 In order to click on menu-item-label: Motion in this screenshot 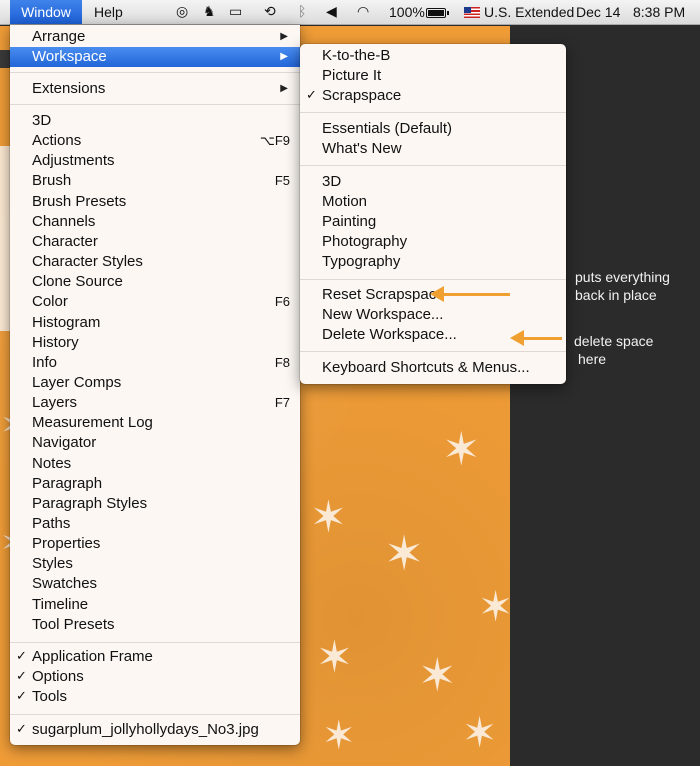, I will do `click(345, 201)`.